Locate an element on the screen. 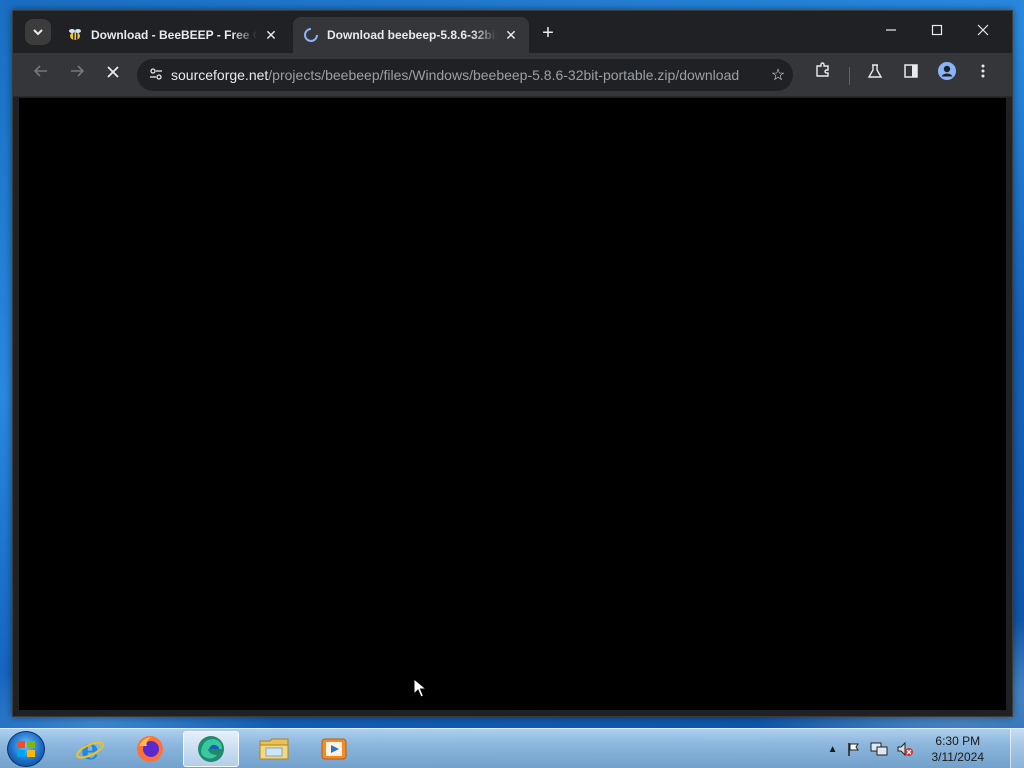  firefox-icon is located at coordinates (150, 749).